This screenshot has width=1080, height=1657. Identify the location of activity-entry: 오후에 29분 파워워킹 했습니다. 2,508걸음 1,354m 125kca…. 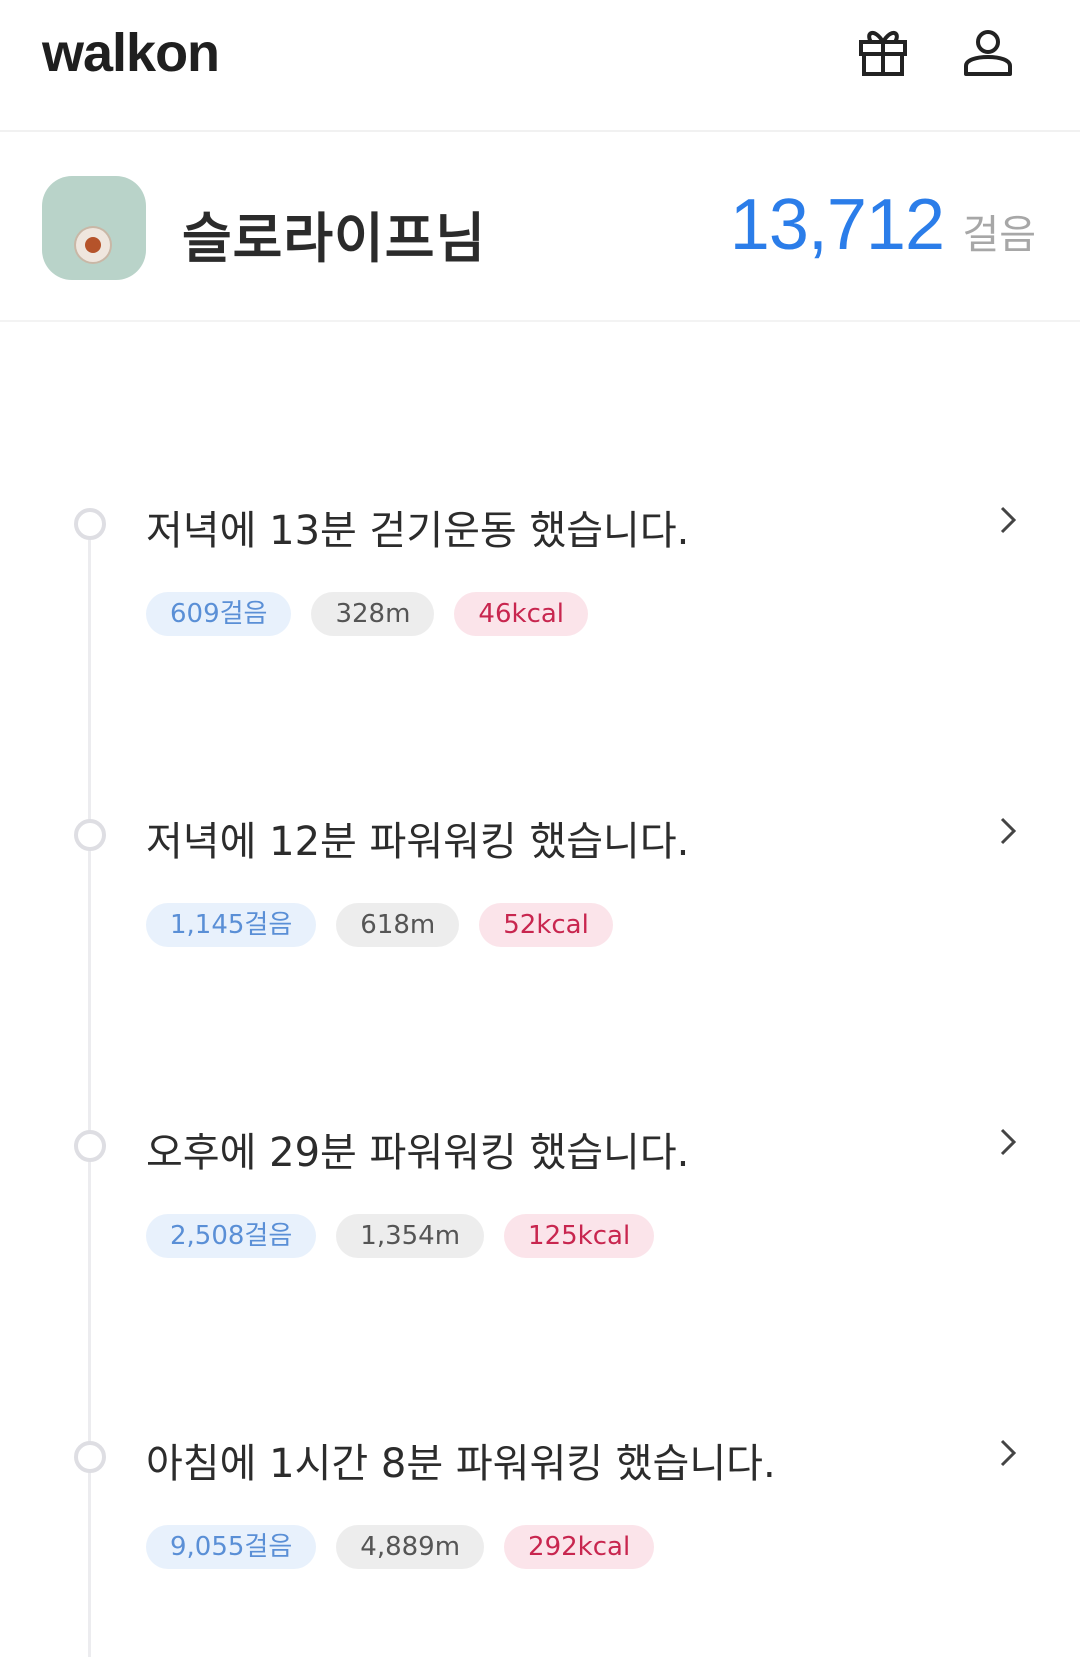
(540, 1200).